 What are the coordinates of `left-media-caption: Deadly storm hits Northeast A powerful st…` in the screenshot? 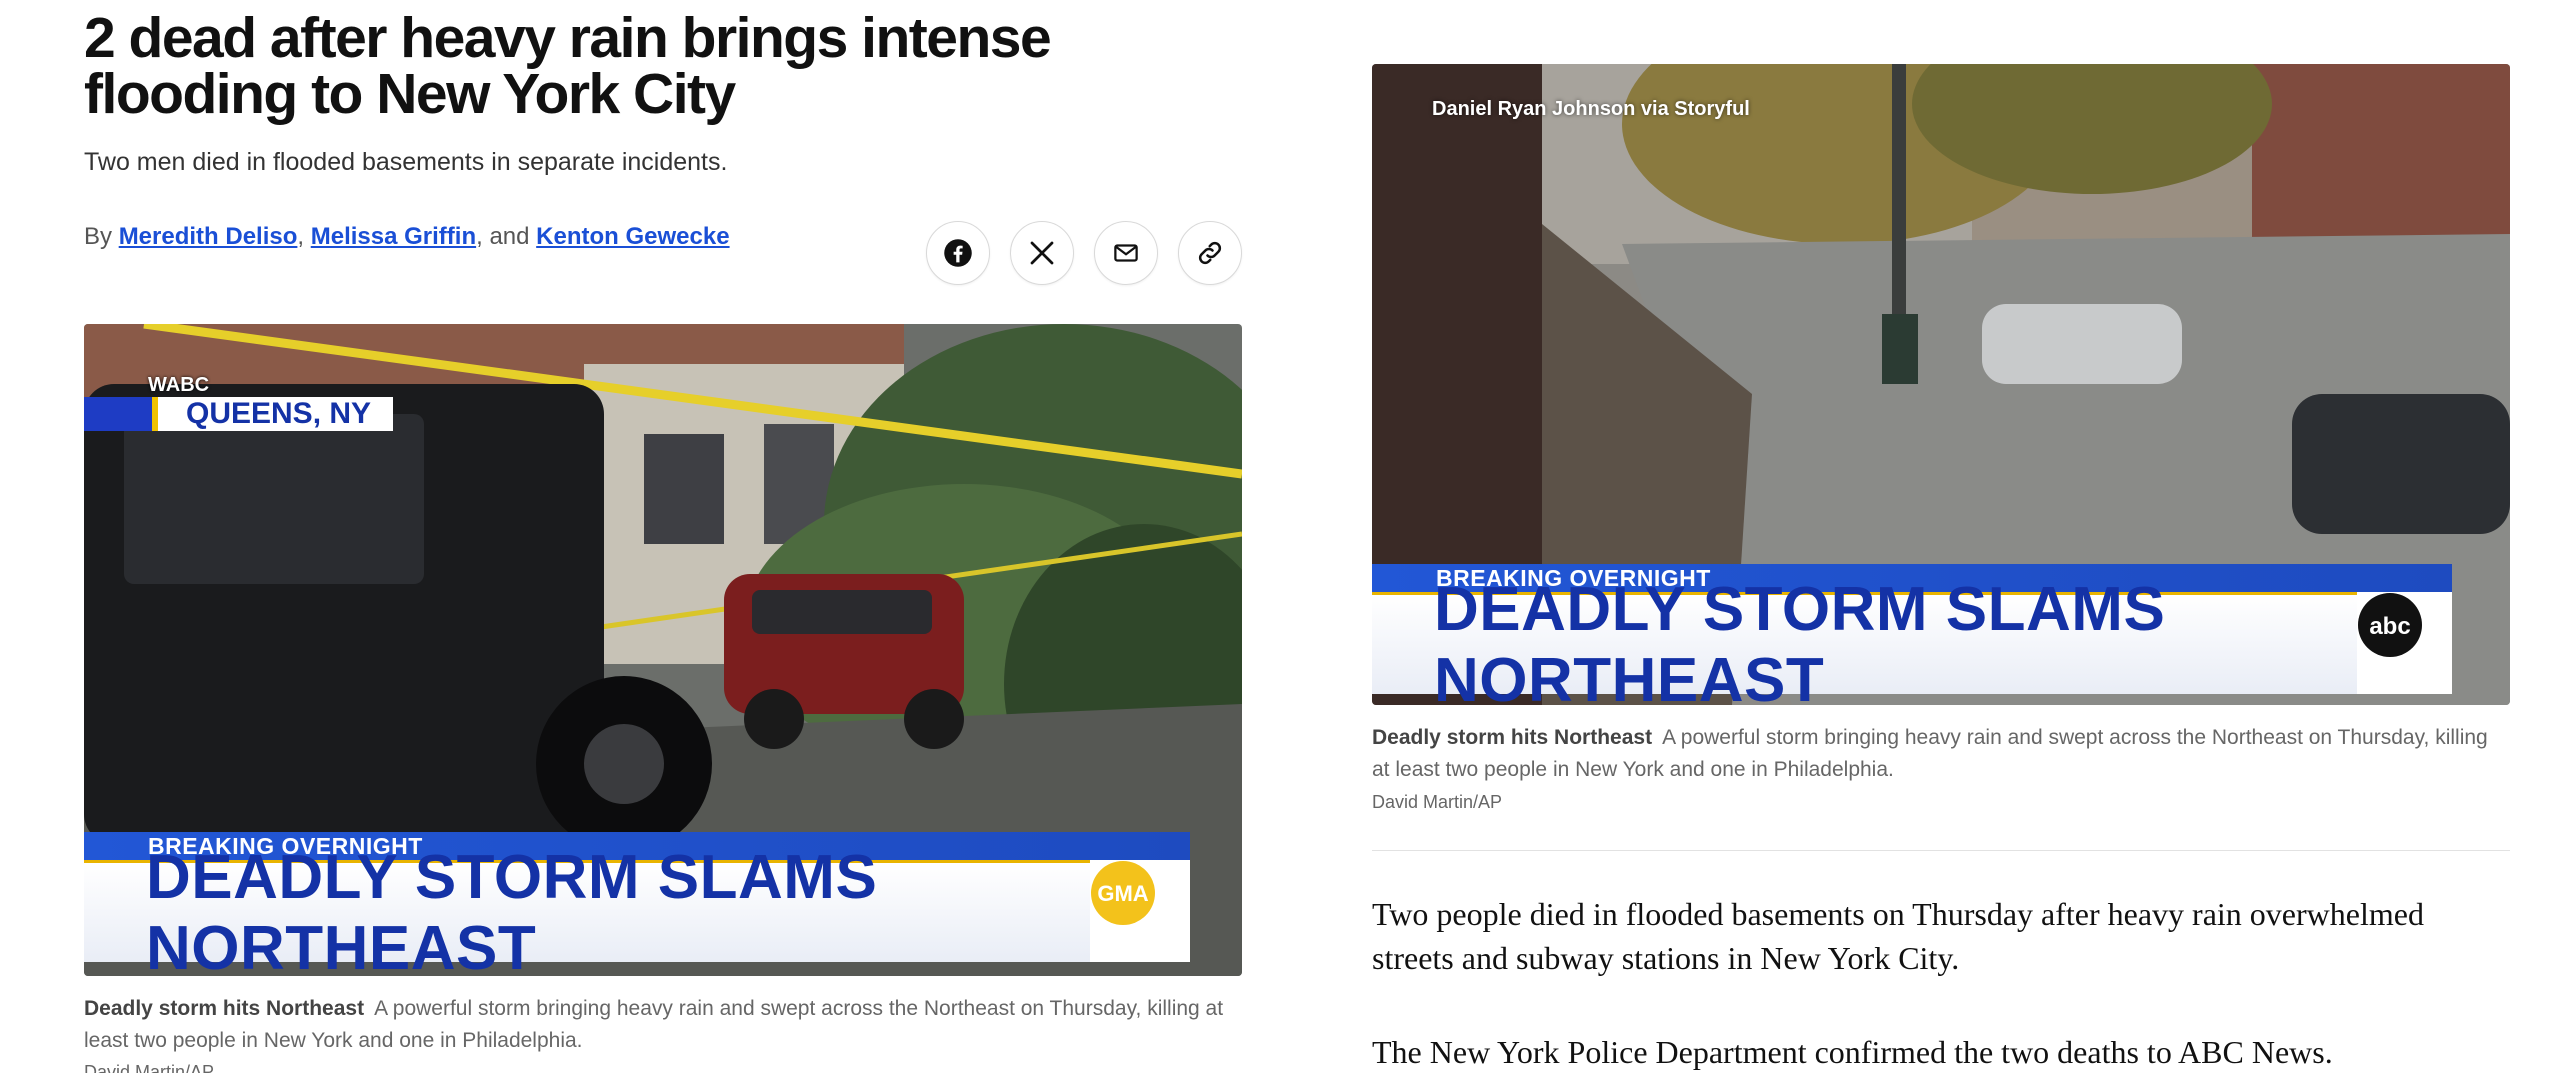 It's located at (663, 1025).